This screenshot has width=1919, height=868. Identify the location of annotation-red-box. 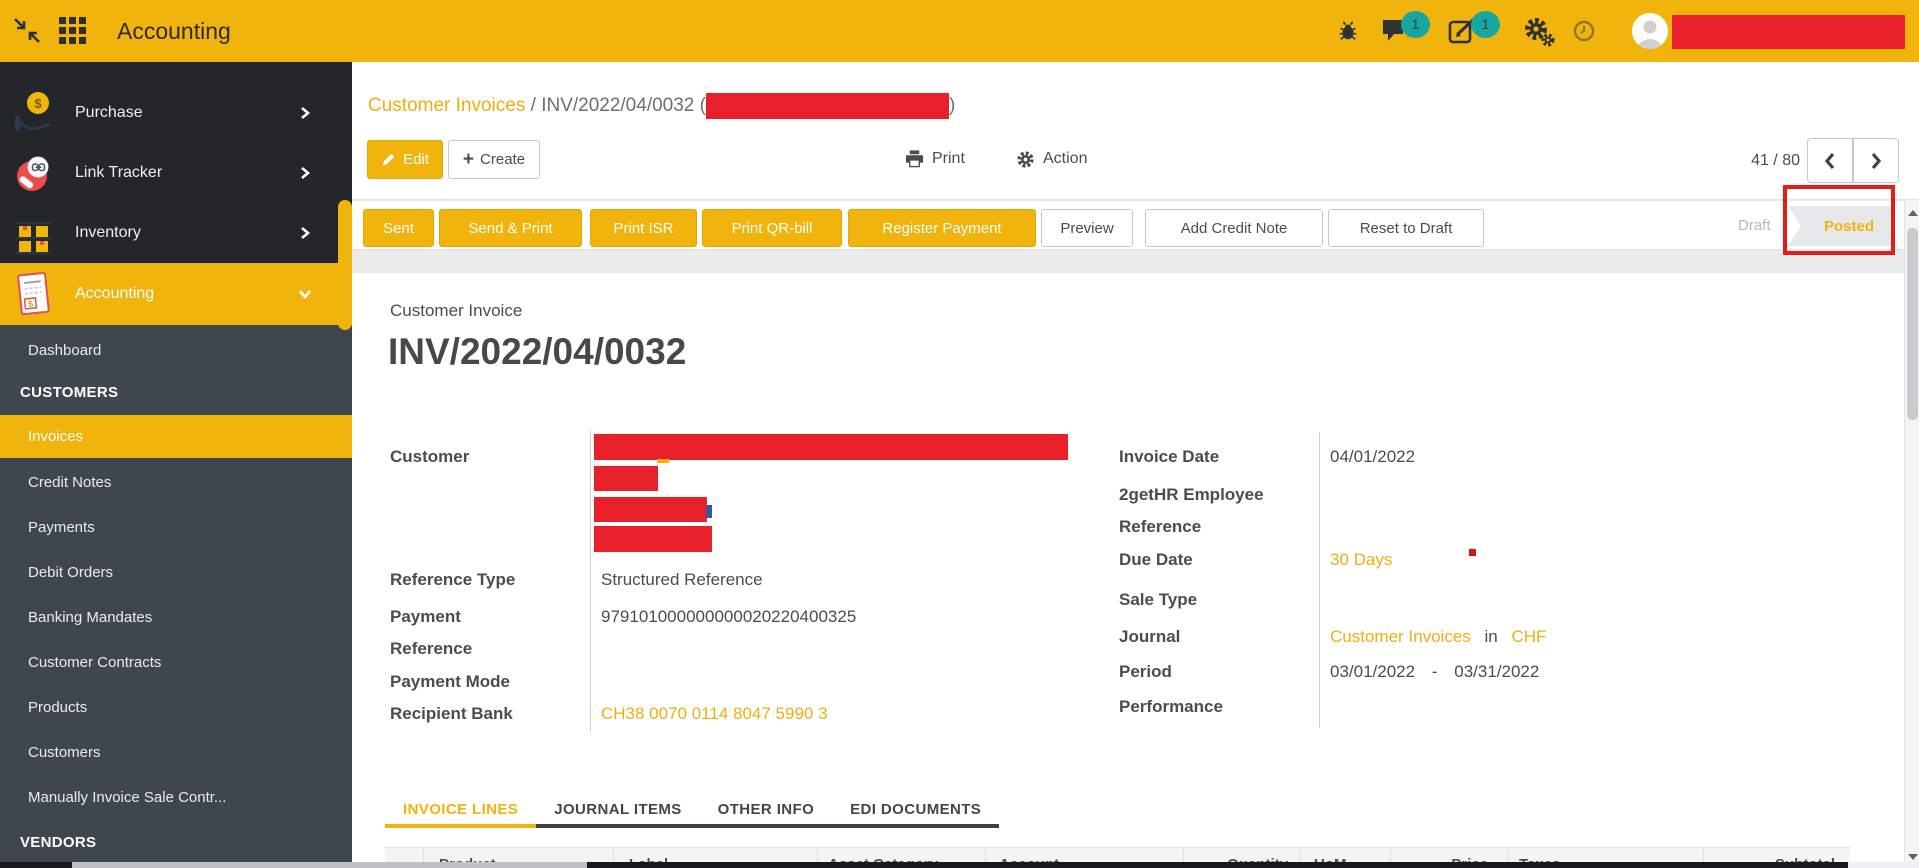
(1839, 220).